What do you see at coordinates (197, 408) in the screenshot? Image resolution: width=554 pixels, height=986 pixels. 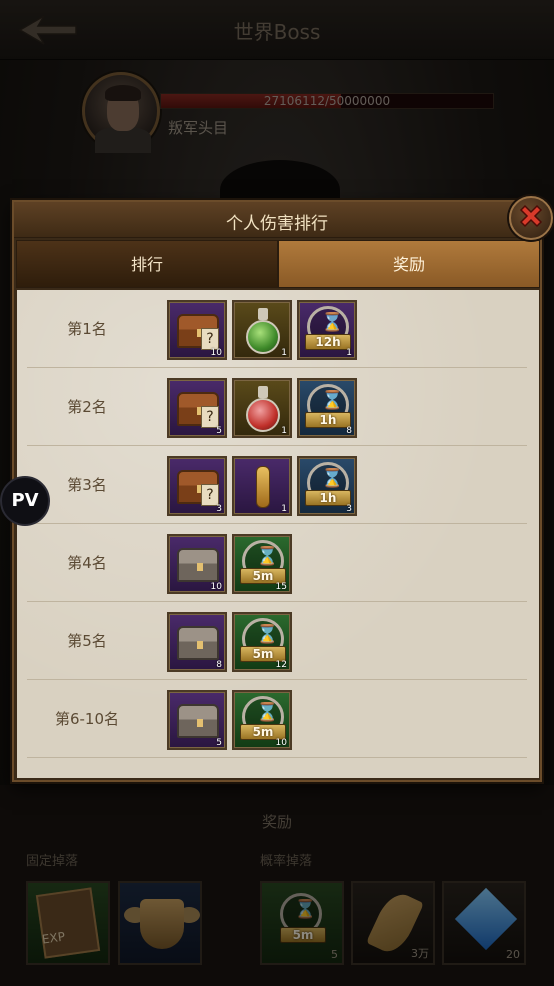 I see `reward-item: ? 5` at bounding box center [197, 408].